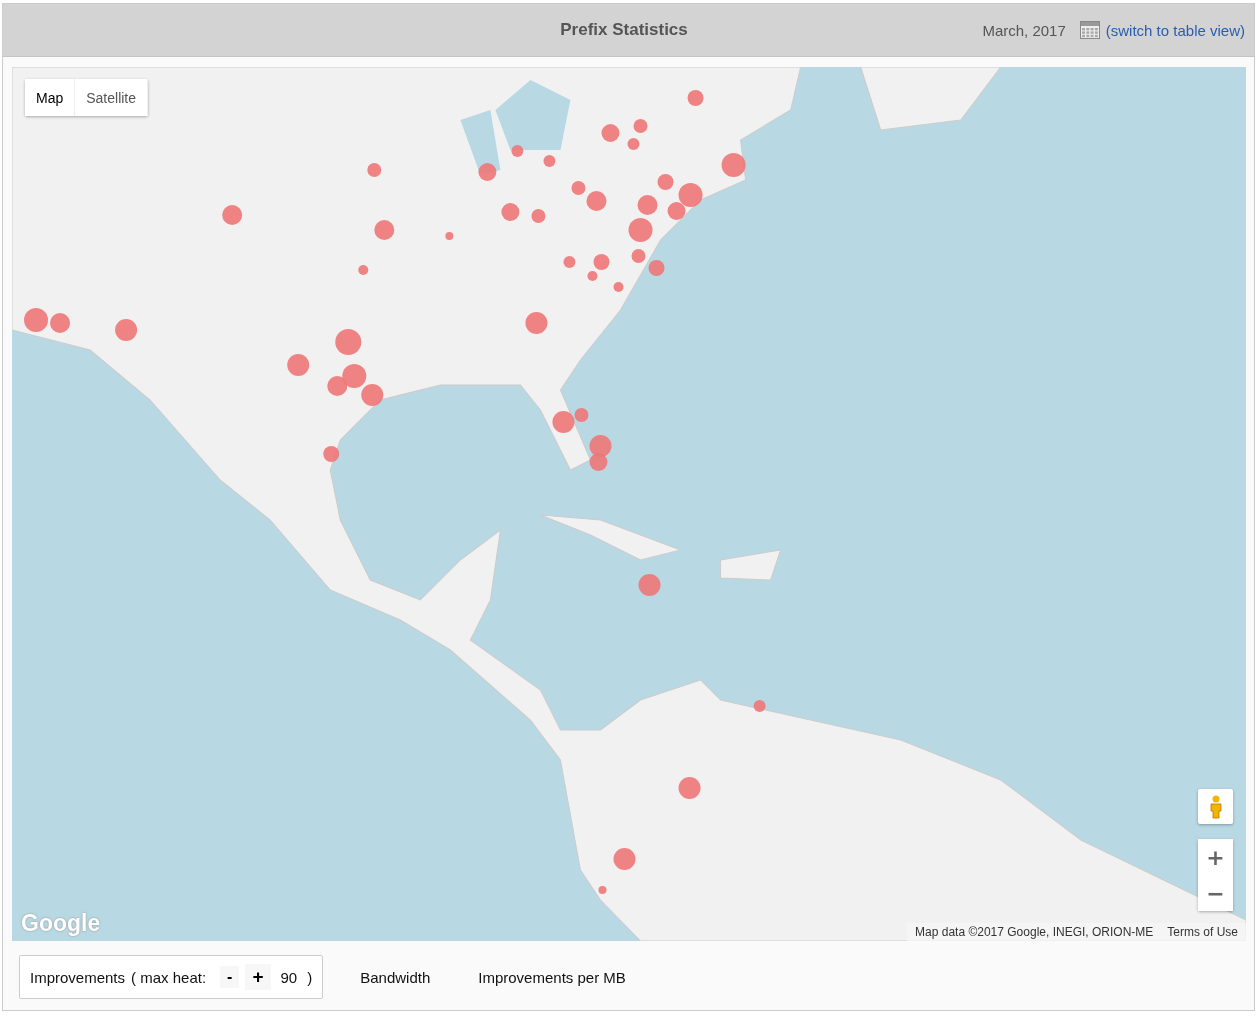 This screenshot has height=1018, width=1257. I want to click on person-icon, so click(1215, 806).